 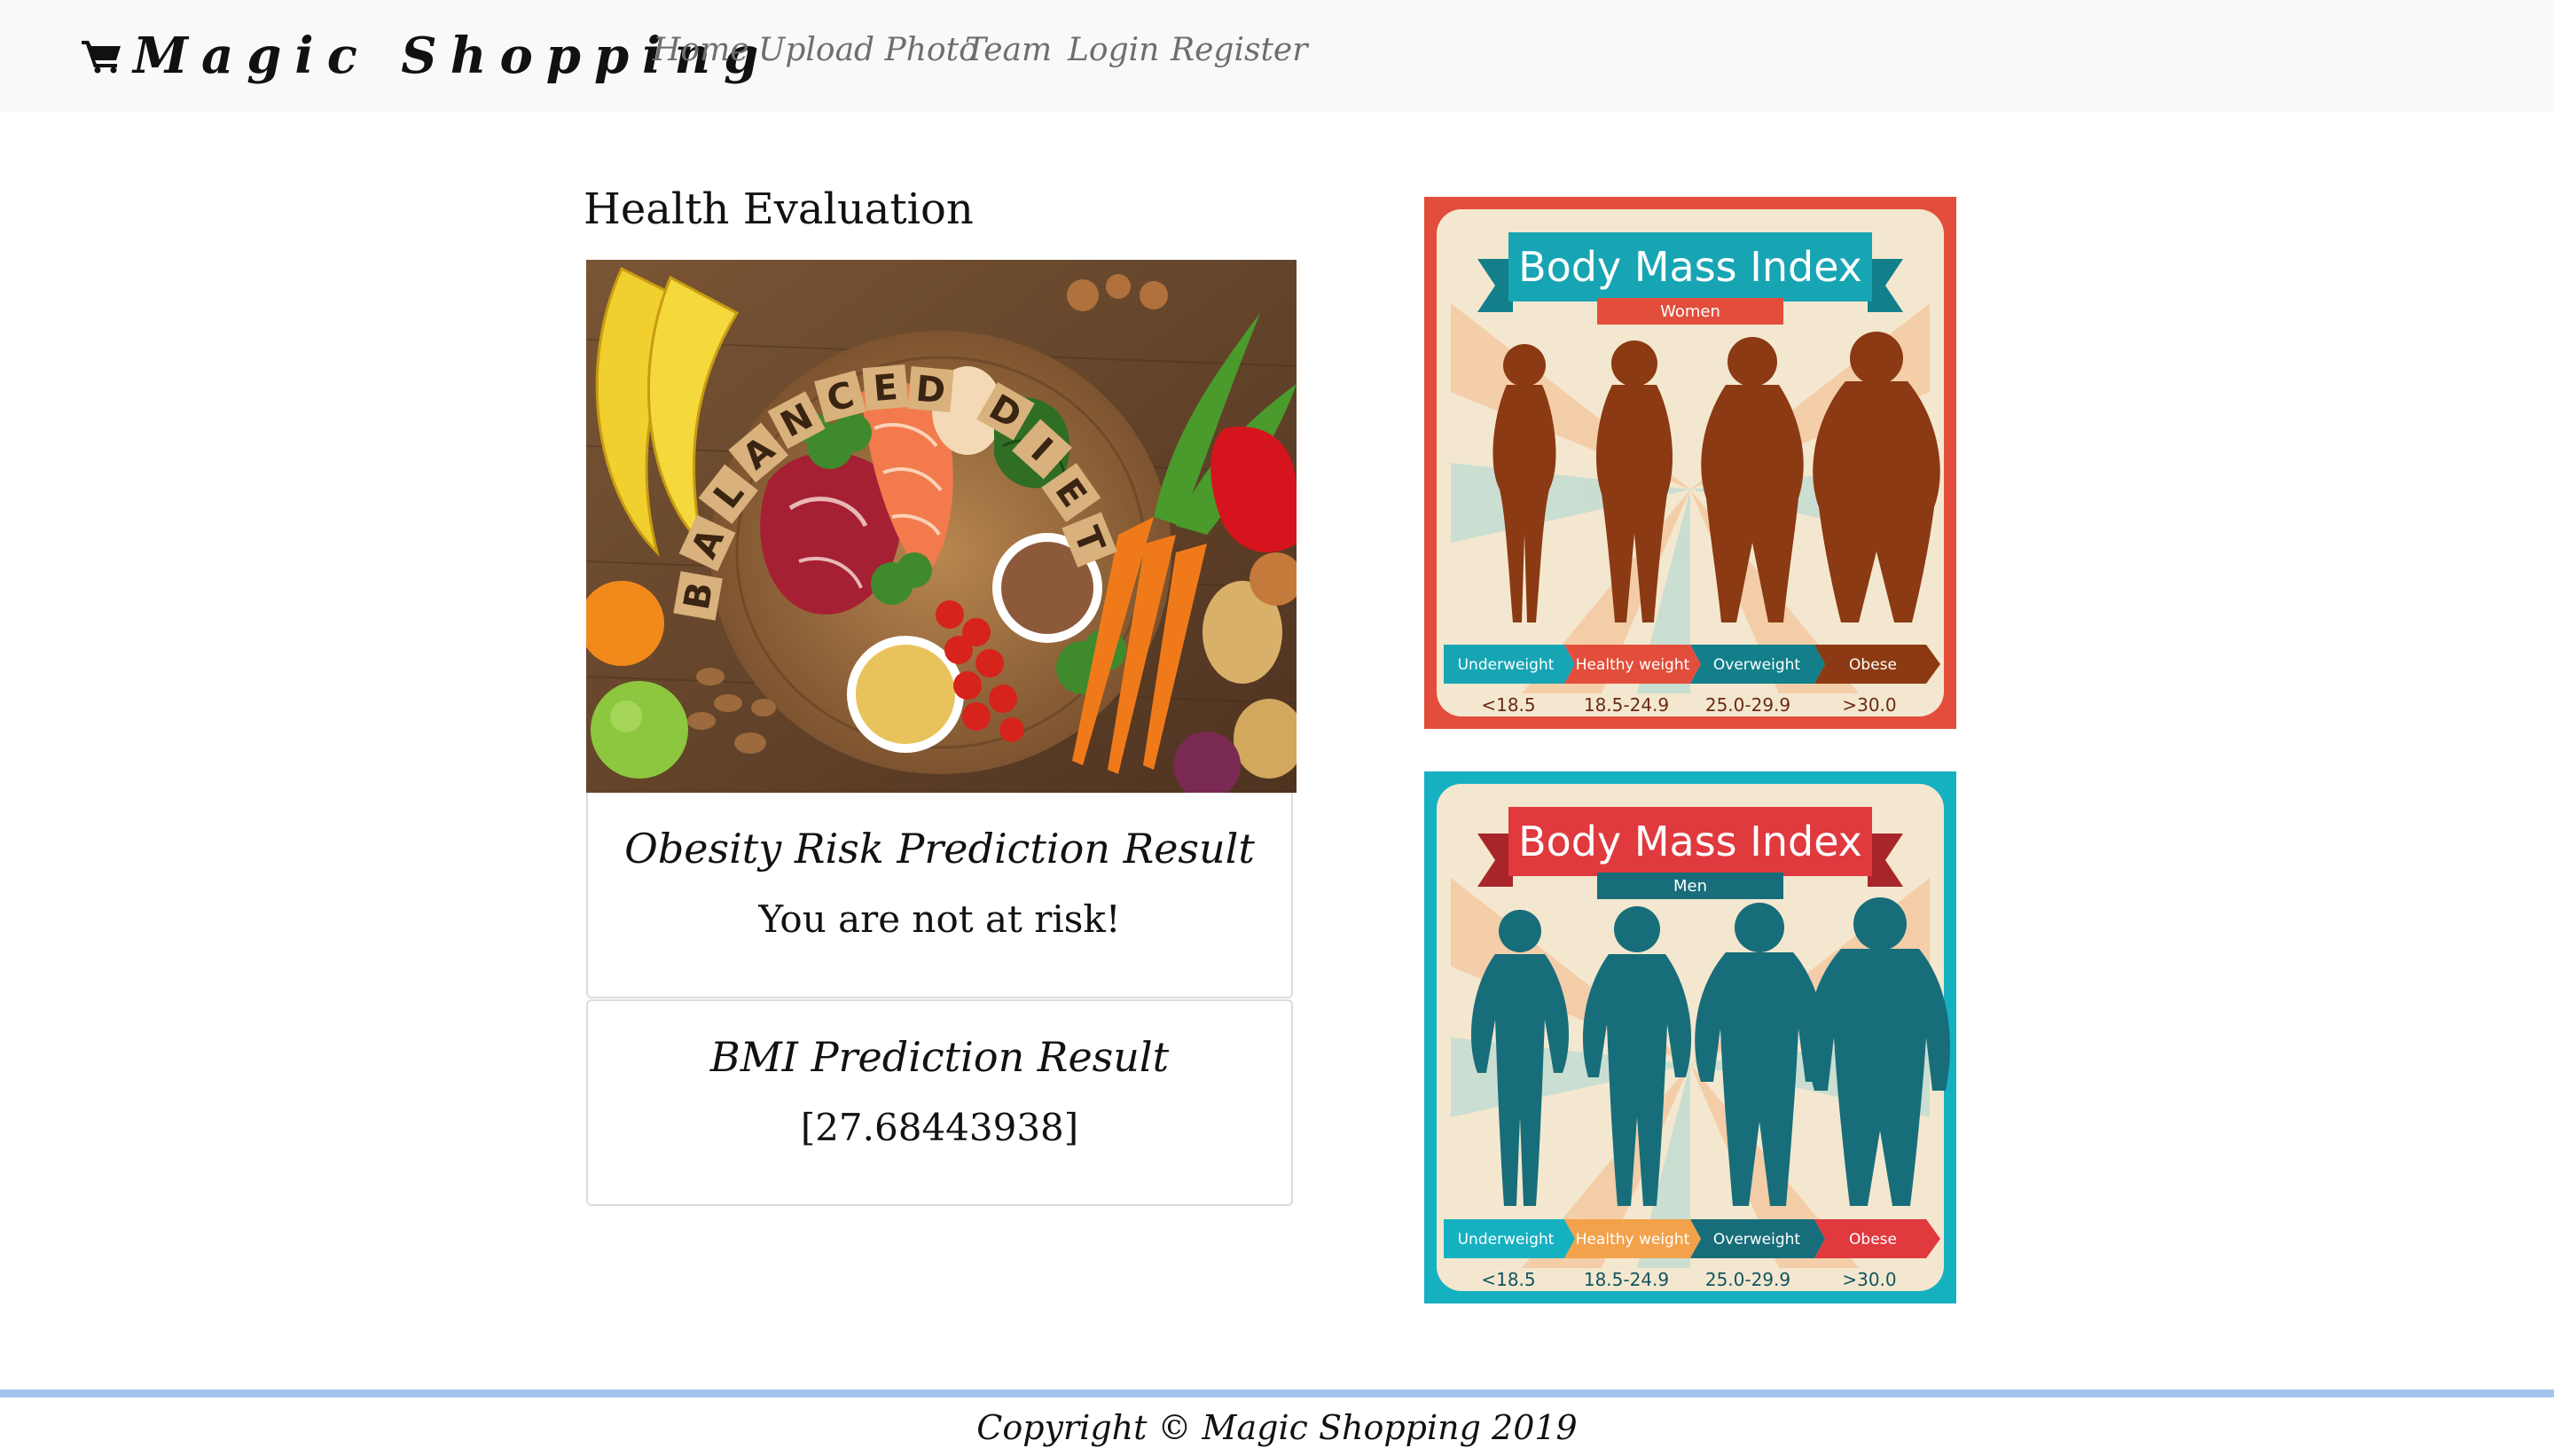 What do you see at coordinates (930, 390) in the screenshot?
I see `tile-letter: D` at bounding box center [930, 390].